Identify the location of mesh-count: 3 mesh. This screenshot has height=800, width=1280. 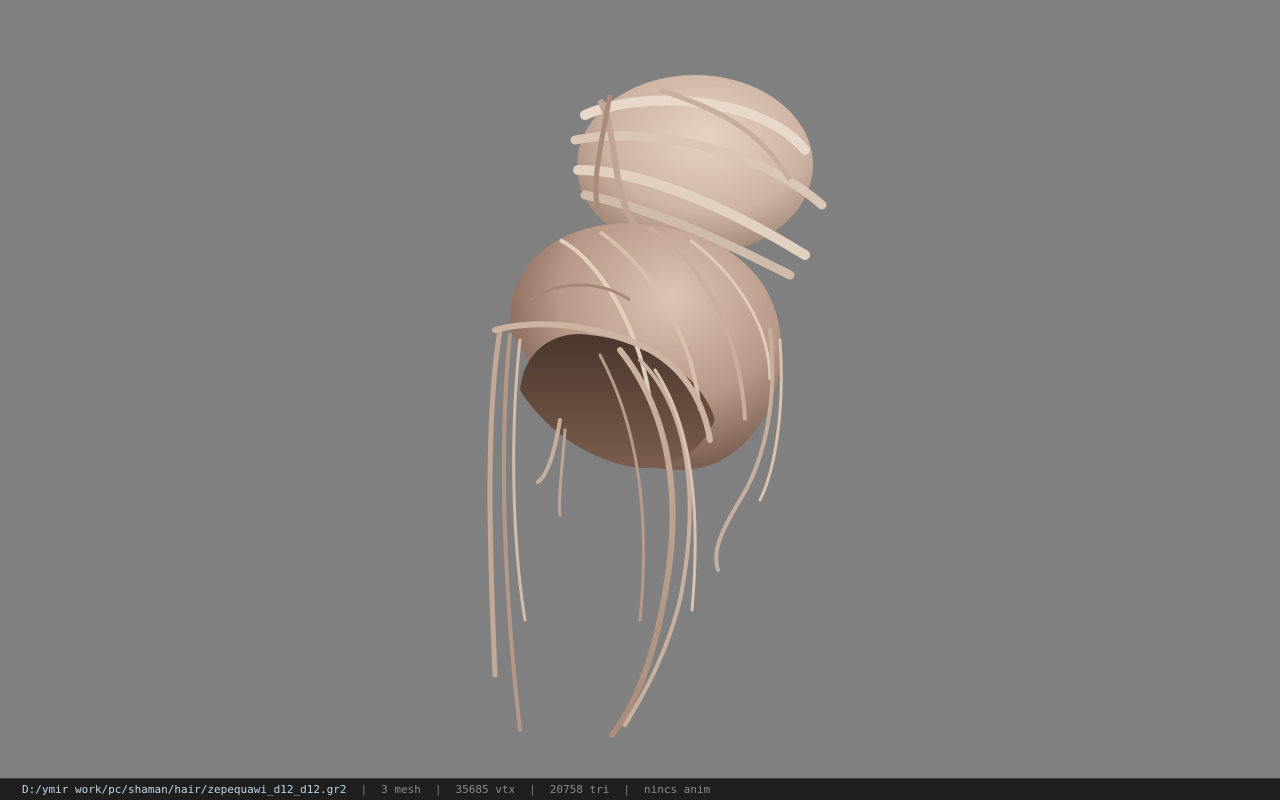
(401, 789).